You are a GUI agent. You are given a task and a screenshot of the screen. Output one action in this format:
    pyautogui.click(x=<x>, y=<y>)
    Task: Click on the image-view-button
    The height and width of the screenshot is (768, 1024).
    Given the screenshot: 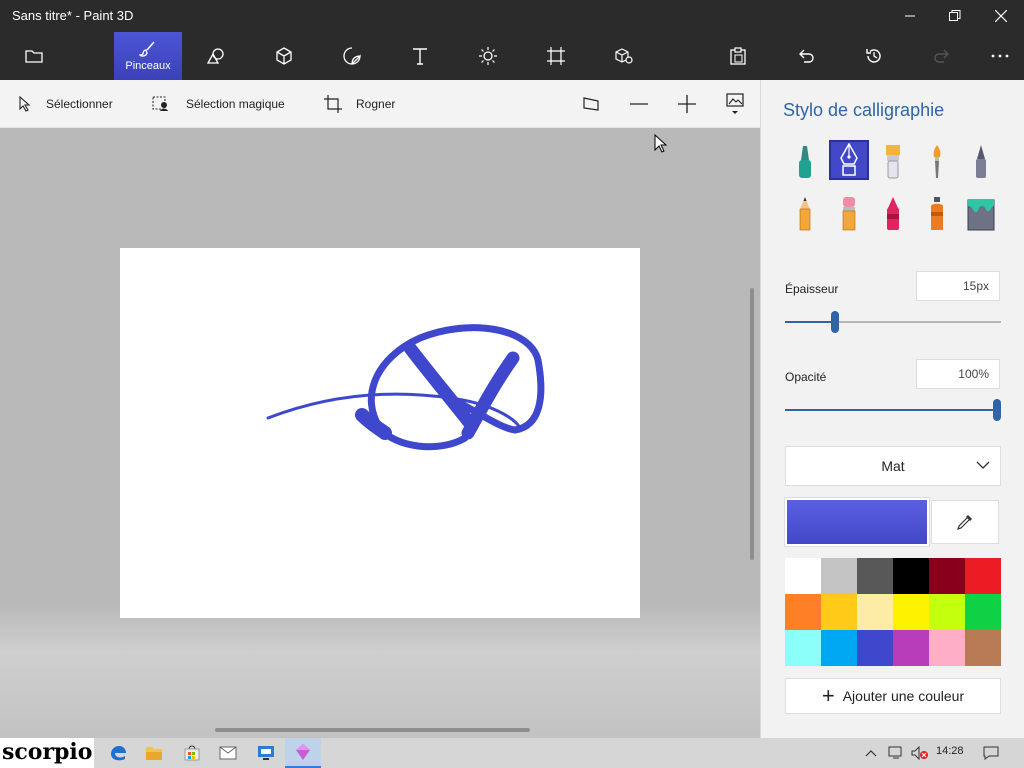 What is the action you would take?
    pyautogui.click(x=742, y=104)
    